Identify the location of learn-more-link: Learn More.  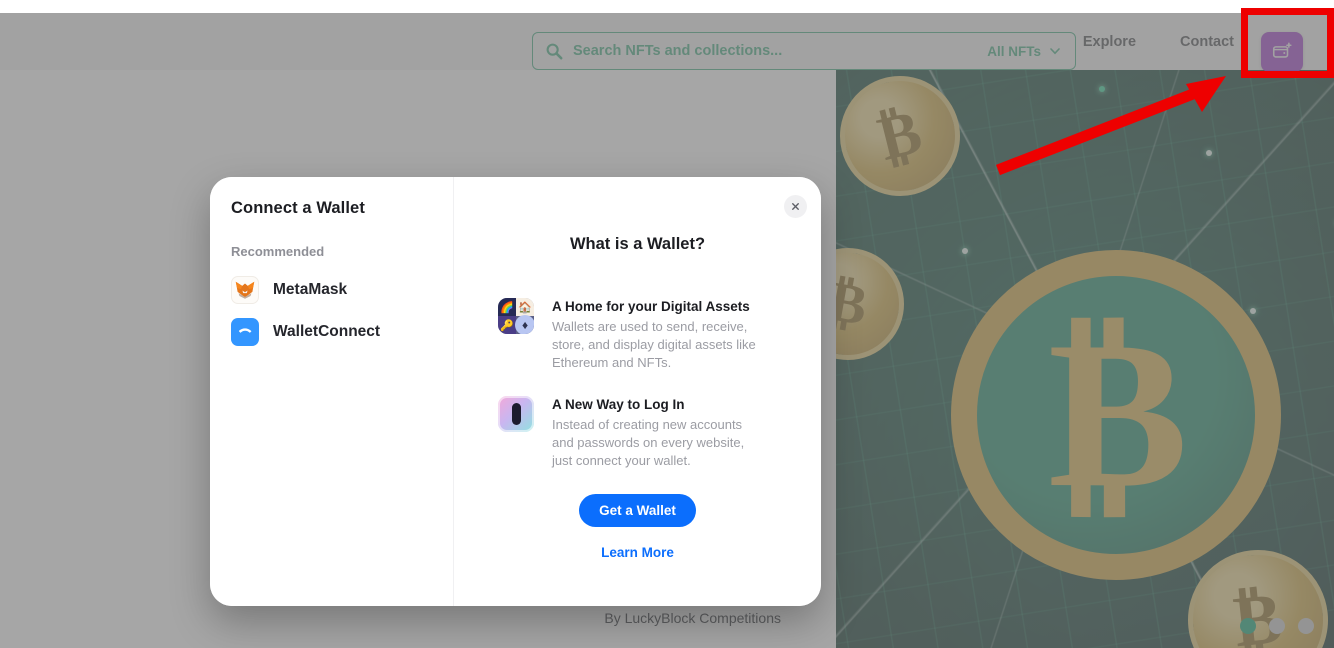
(637, 552).